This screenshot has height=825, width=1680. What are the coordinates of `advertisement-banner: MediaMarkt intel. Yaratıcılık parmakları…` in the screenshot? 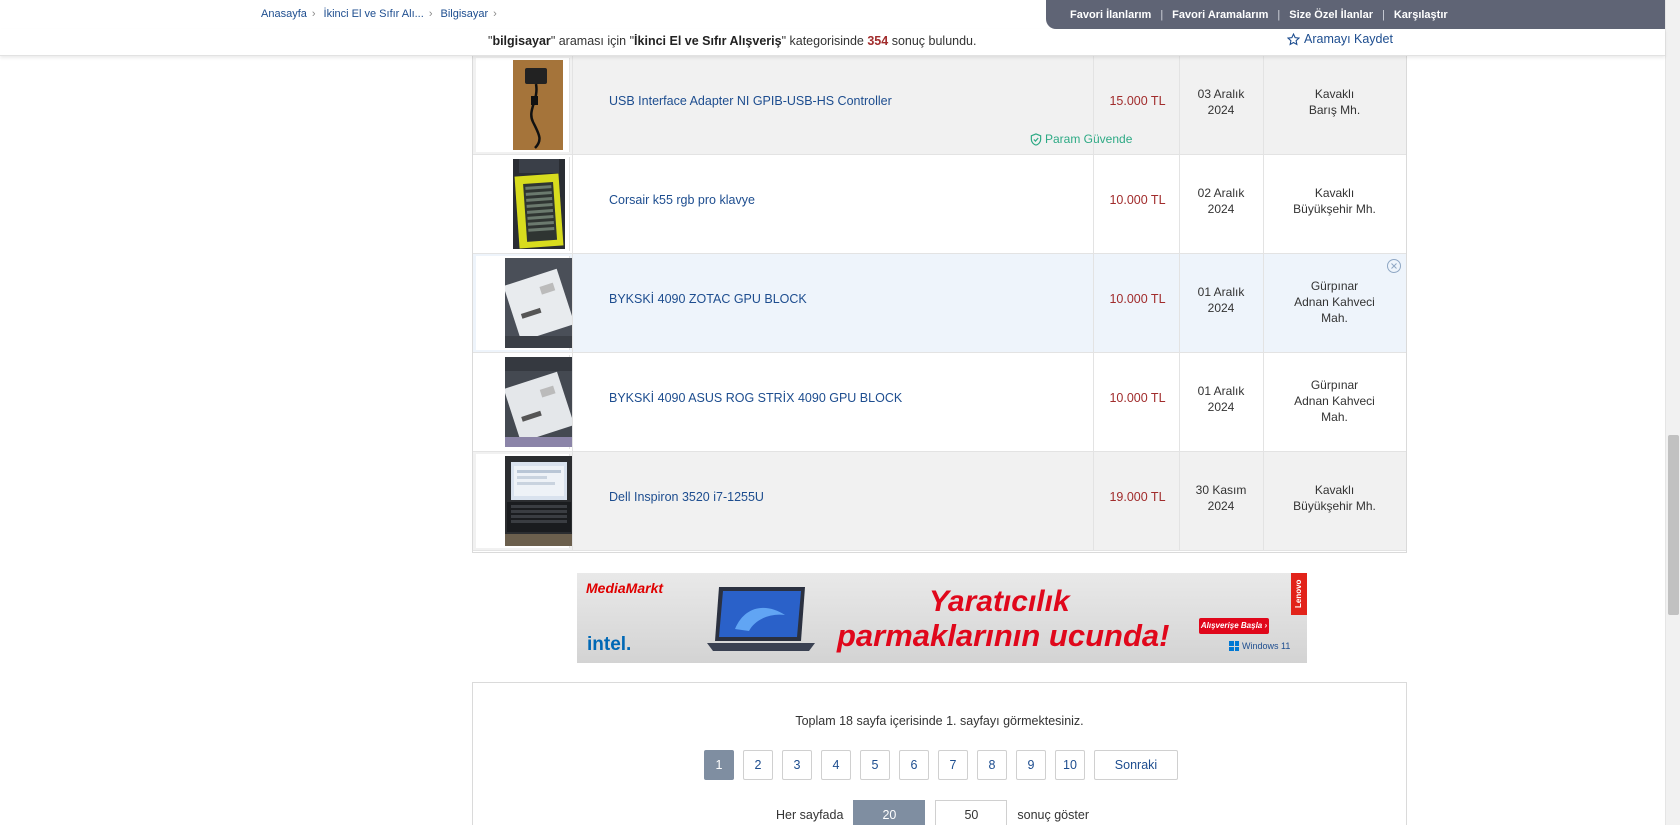 It's located at (942, 618).